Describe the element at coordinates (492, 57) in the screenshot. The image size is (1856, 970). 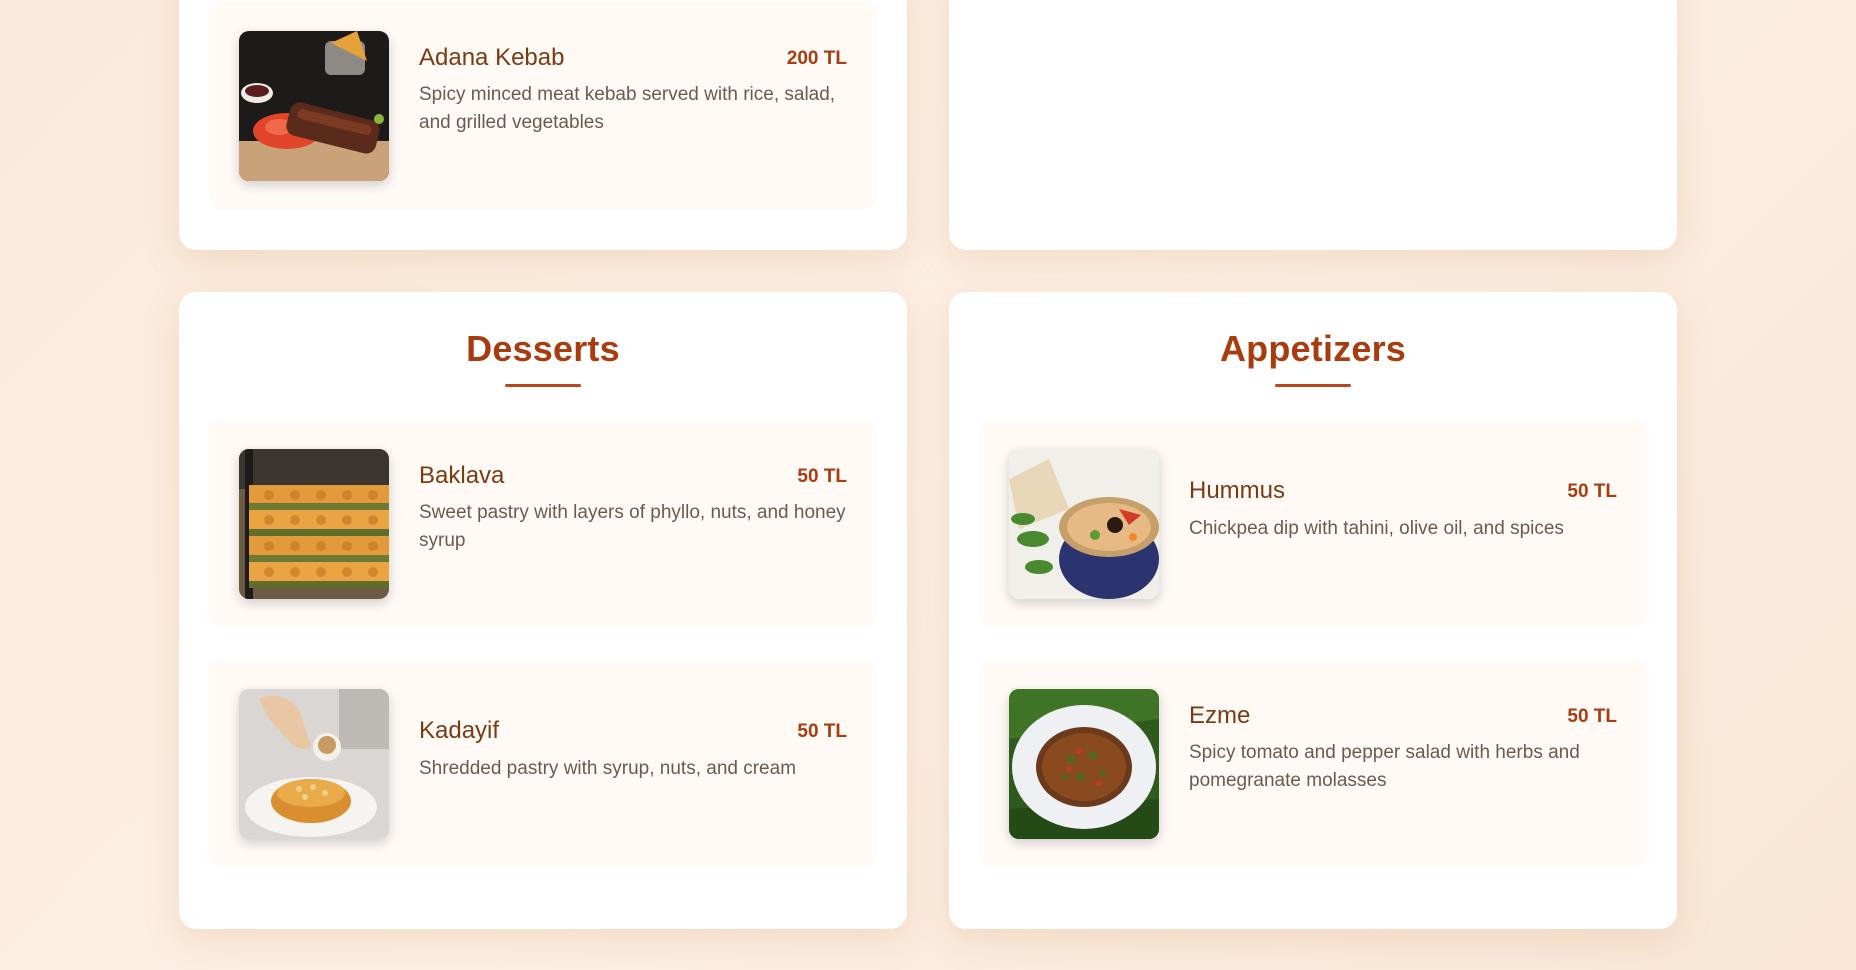
I see `item-name: Adana Kebab` at that location.